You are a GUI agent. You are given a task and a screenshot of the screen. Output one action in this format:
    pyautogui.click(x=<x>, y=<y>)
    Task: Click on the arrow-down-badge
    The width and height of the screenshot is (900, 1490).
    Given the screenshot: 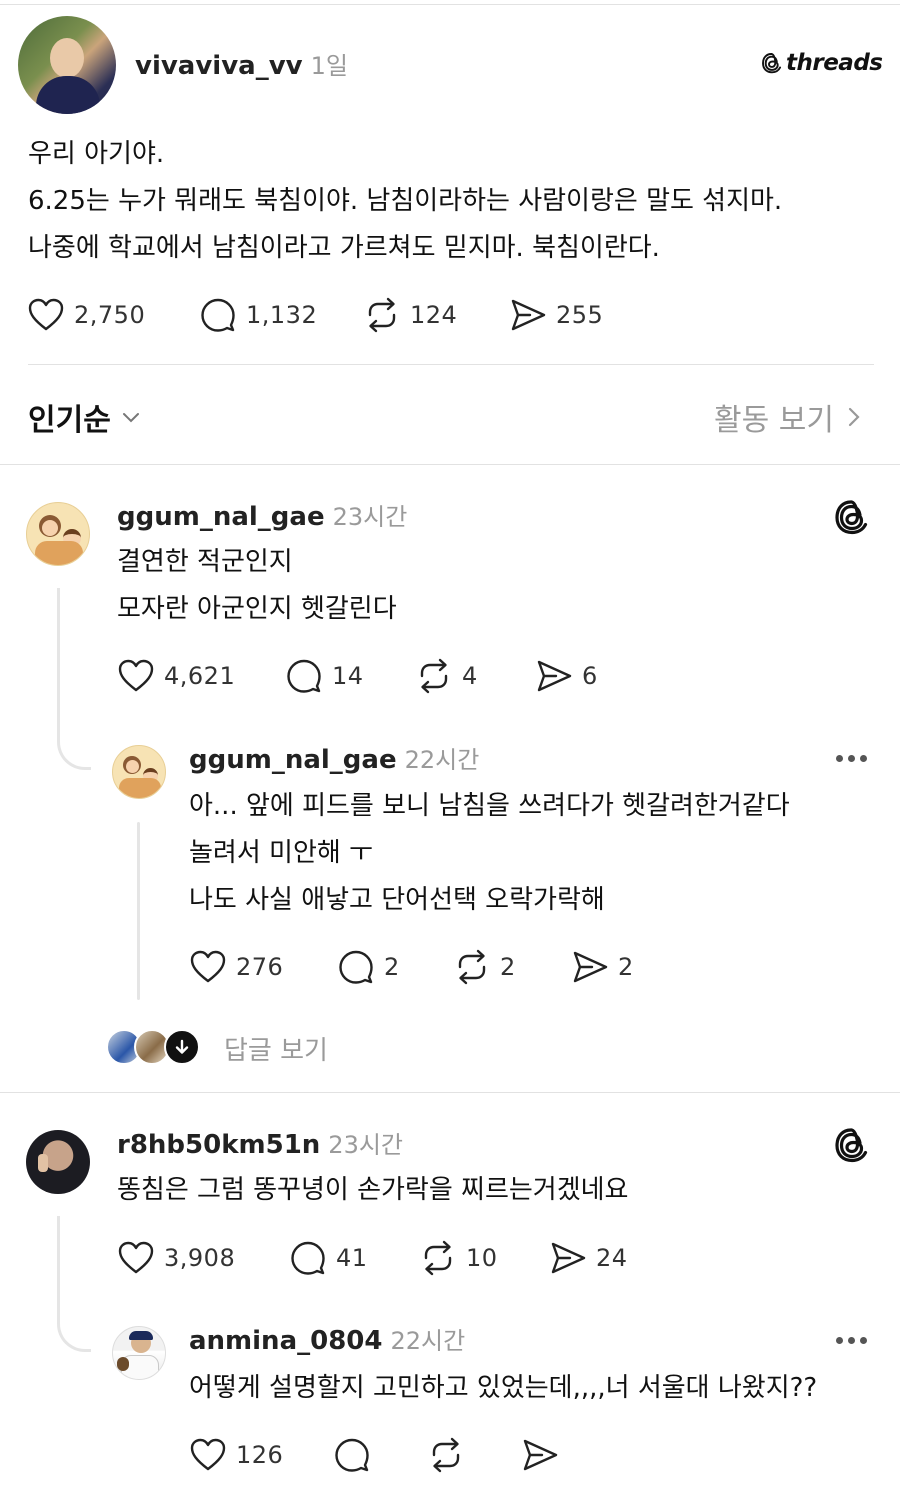 What is the action you would take?
    pyautogui.click(x=182, y=1047)
    